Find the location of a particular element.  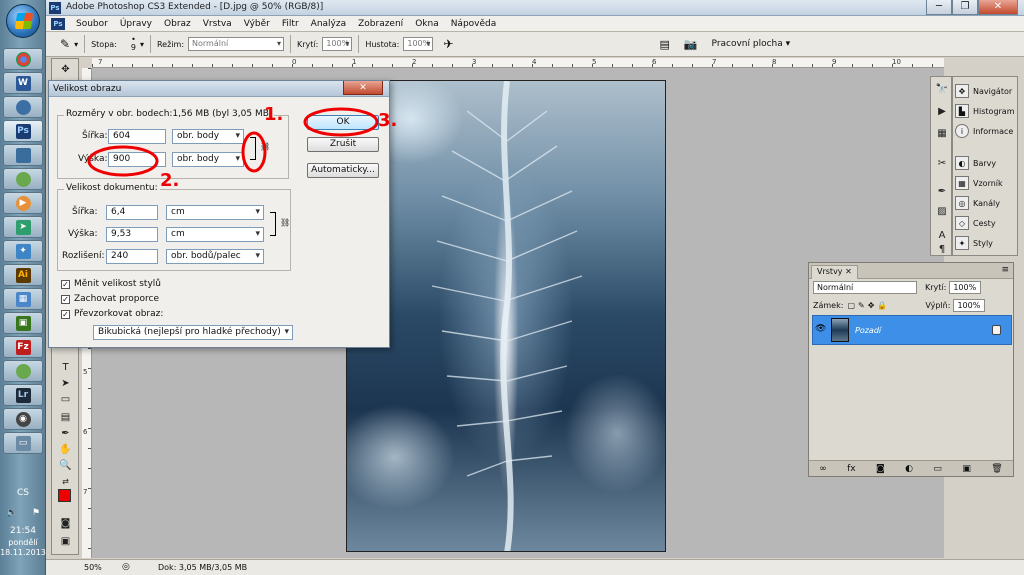

maximize-button: ❐ is located at coordinates (965, 7).